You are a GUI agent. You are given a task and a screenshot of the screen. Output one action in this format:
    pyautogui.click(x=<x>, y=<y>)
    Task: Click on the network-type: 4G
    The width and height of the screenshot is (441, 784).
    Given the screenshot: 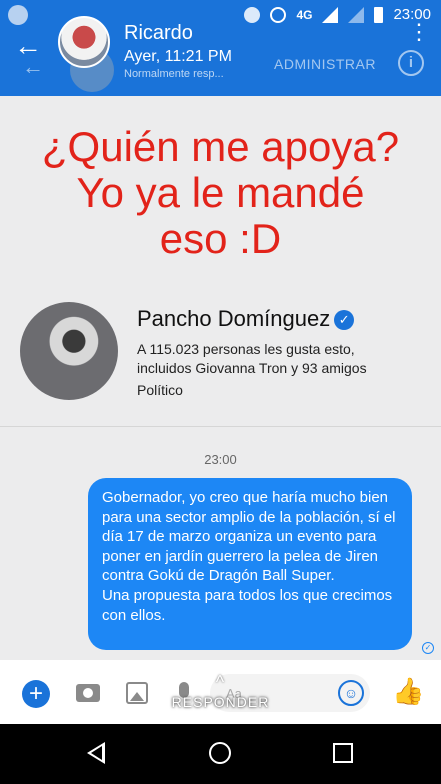 What is the action you would take?
    pyautogui.click(x=304, y=14)
    